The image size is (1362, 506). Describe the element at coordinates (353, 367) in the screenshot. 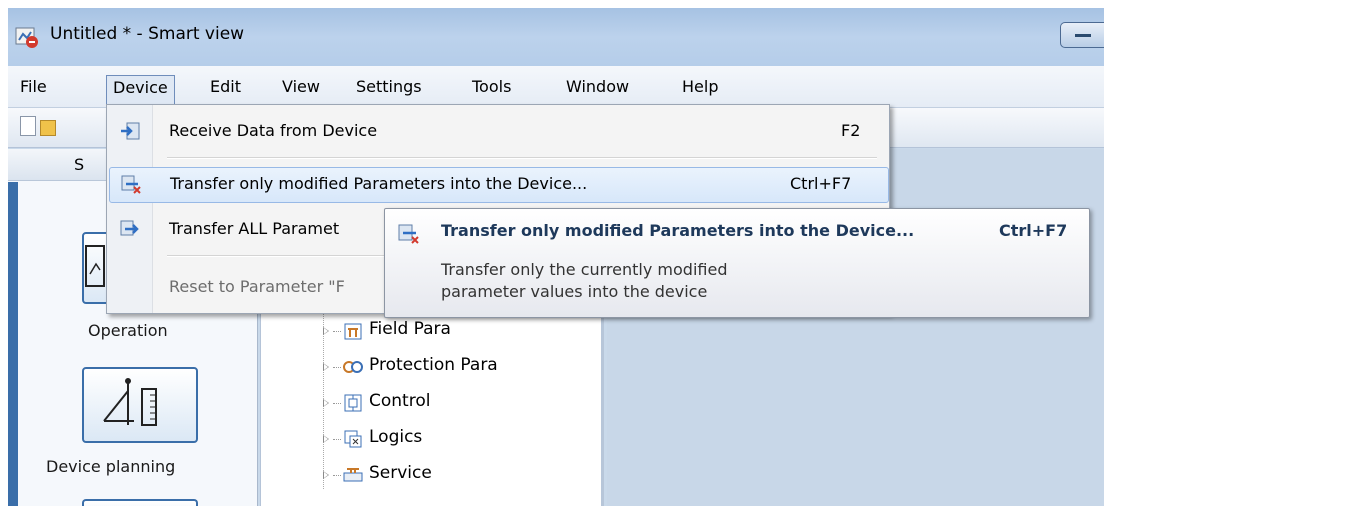

I see `protection-para-icon` at that location.